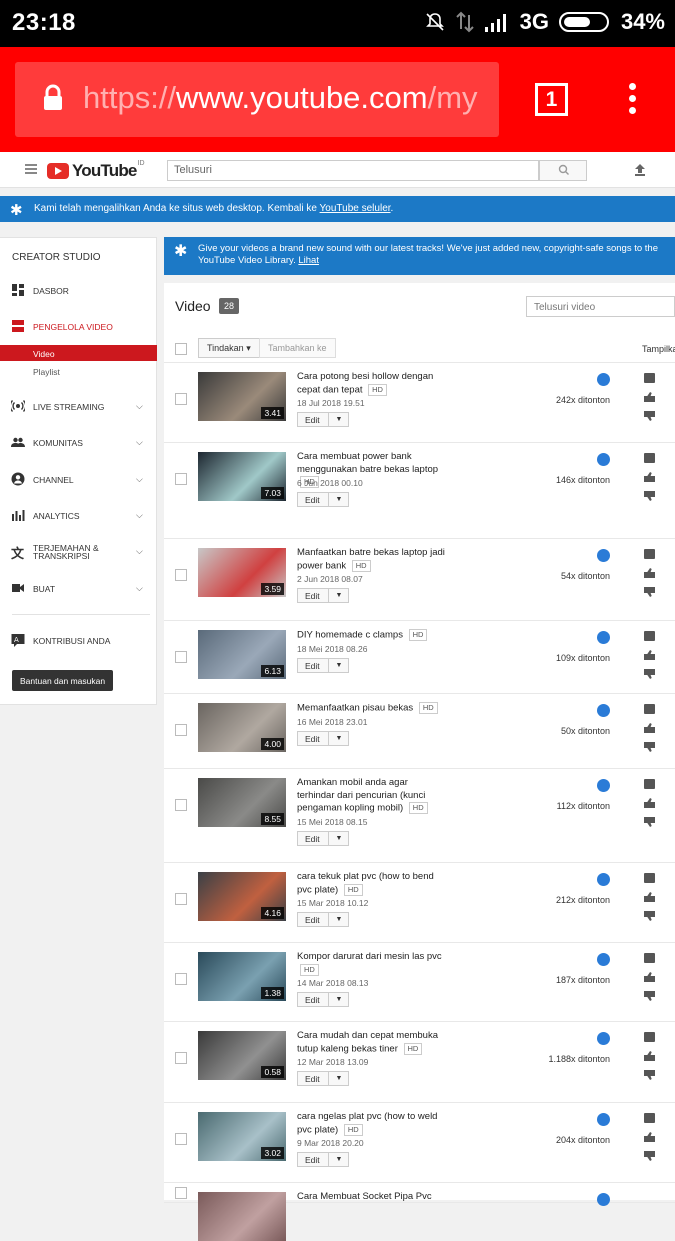 The image size is (675, 1241). What do you see at coordinates (355, 208) in the screenshot?
I see `mobile-youtube-link: YouTube seluler` at bounding box center [355, 208].